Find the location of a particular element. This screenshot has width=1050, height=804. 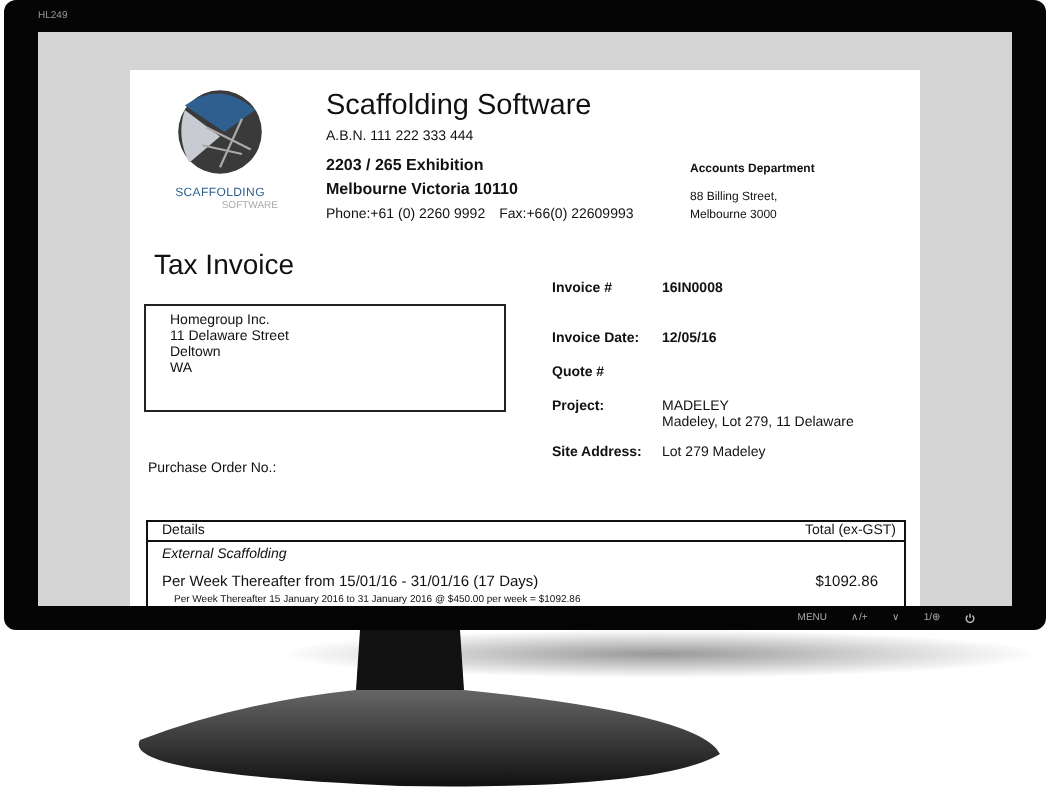

company-name: Scaffolding Software is located at coordinates (460, 106).